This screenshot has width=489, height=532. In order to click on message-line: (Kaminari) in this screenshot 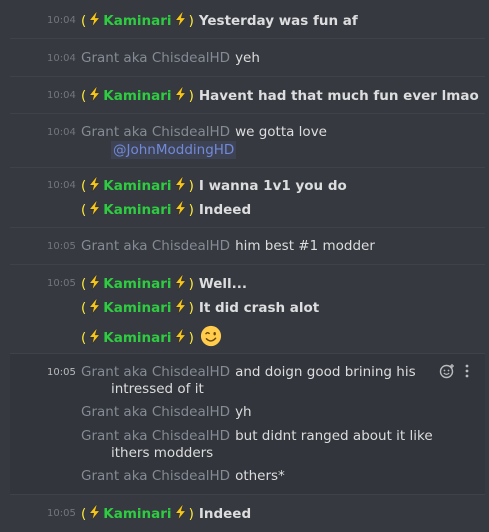, I will do `click(249, 336)`.